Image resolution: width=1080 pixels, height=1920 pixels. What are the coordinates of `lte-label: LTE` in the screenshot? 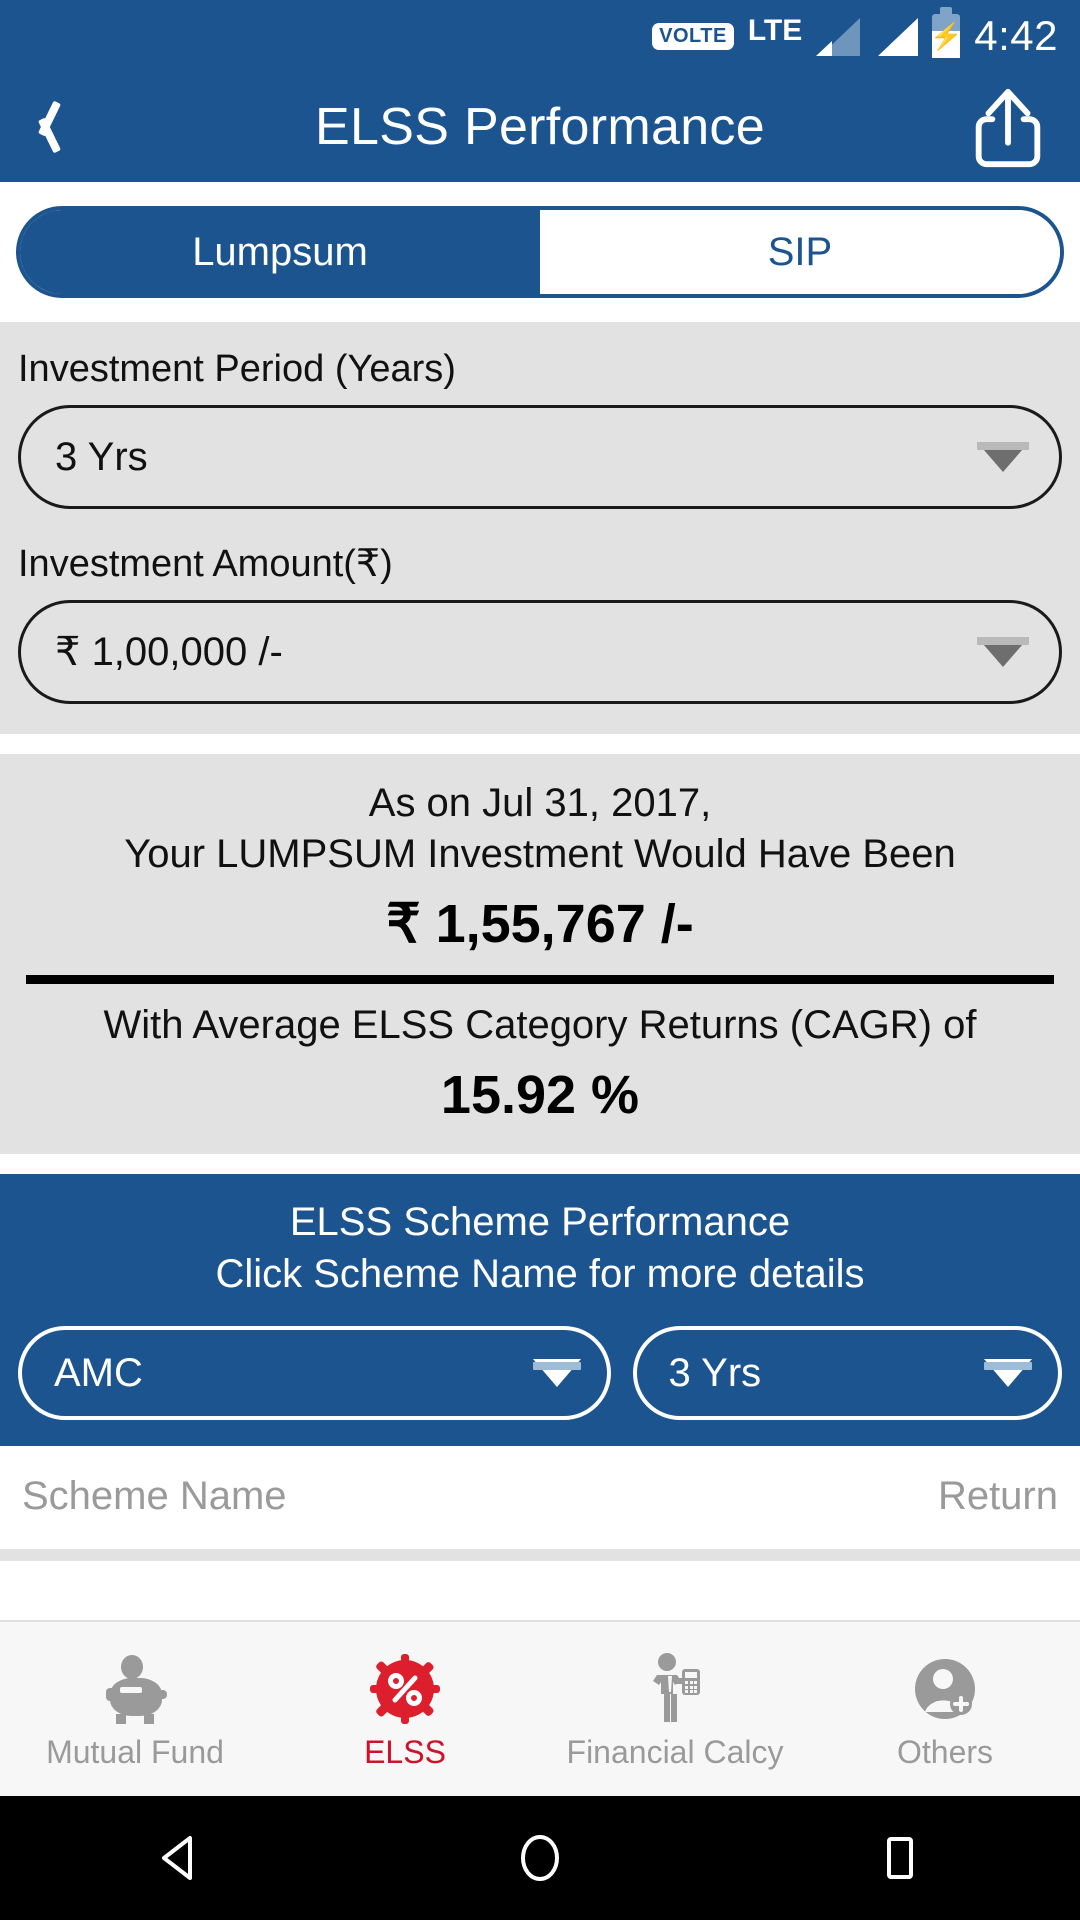 It's located at (775, 30).